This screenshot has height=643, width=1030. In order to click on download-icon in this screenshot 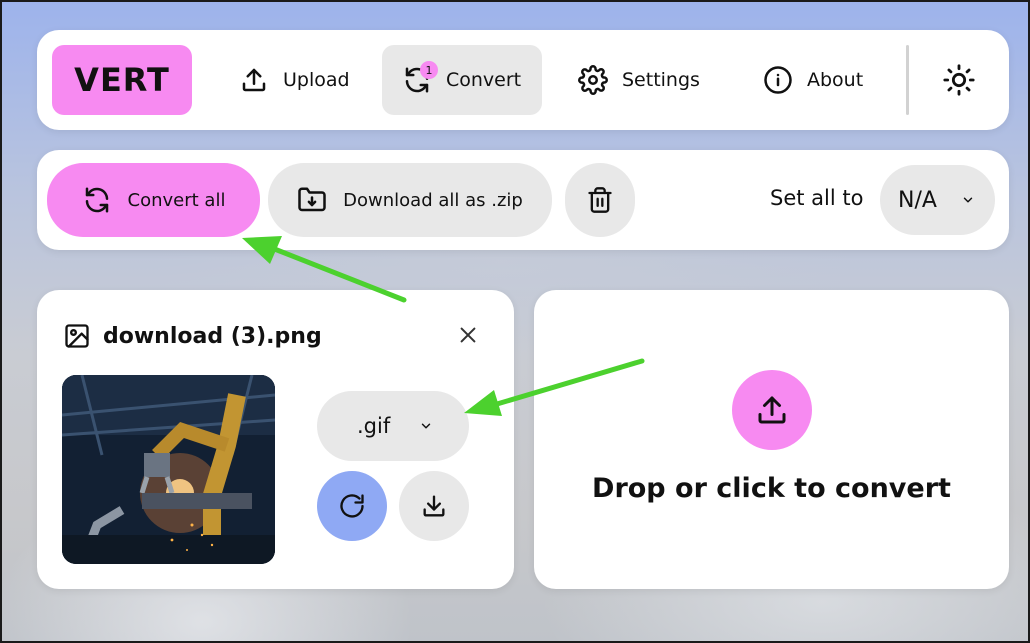, I will do `click(434, 506)`.